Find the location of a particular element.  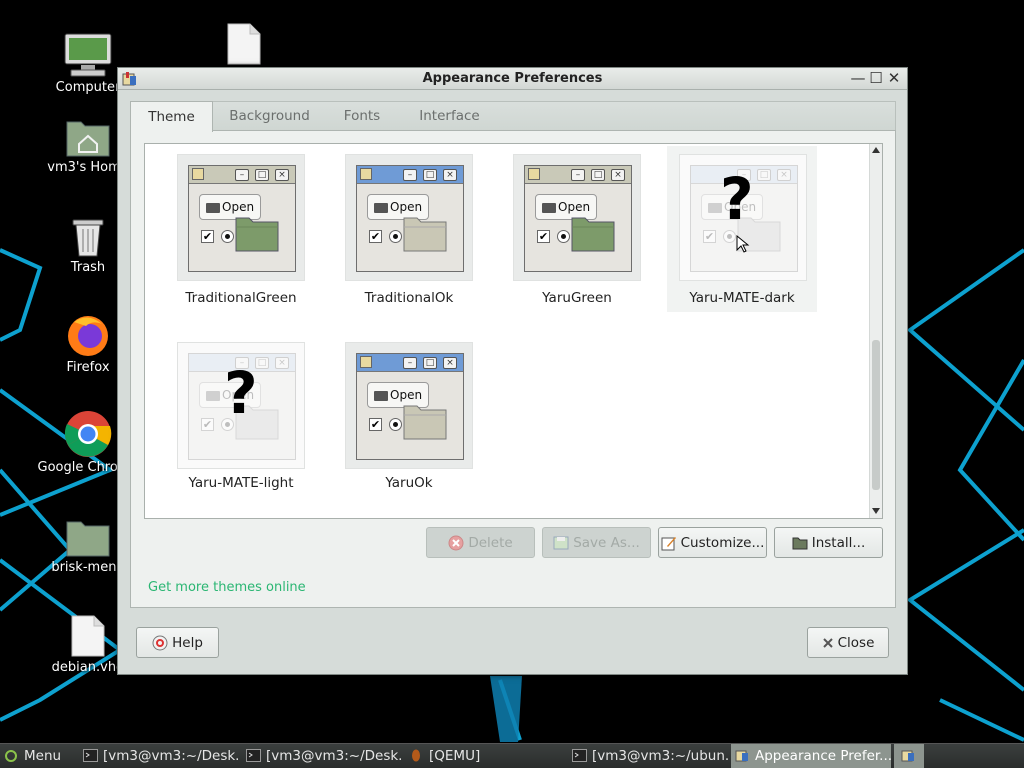

desktop-icon-file is located at coordinates (244, 39).